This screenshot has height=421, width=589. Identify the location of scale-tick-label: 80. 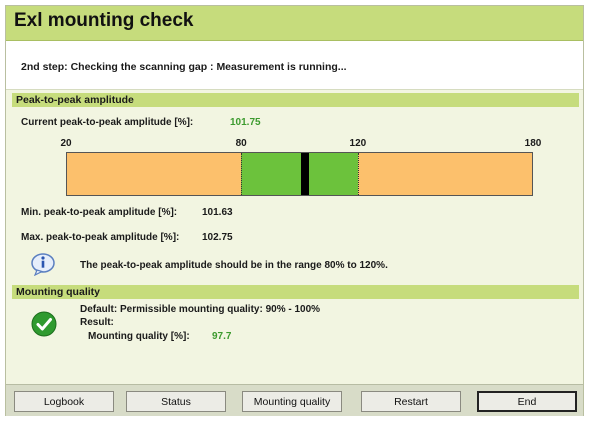
(241, 143).